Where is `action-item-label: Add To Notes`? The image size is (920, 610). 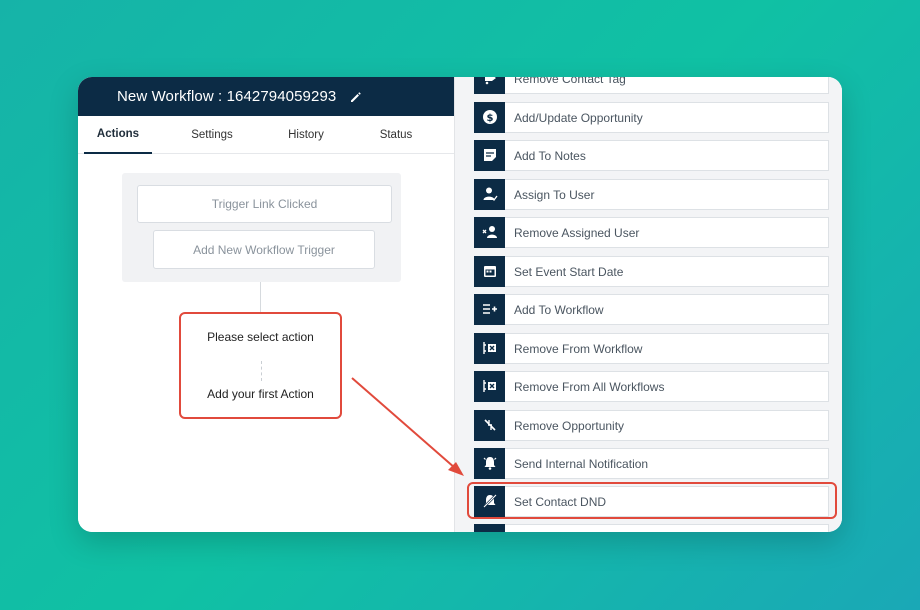
action-item-label: Add To Notes is located at coordinates (550, 155).